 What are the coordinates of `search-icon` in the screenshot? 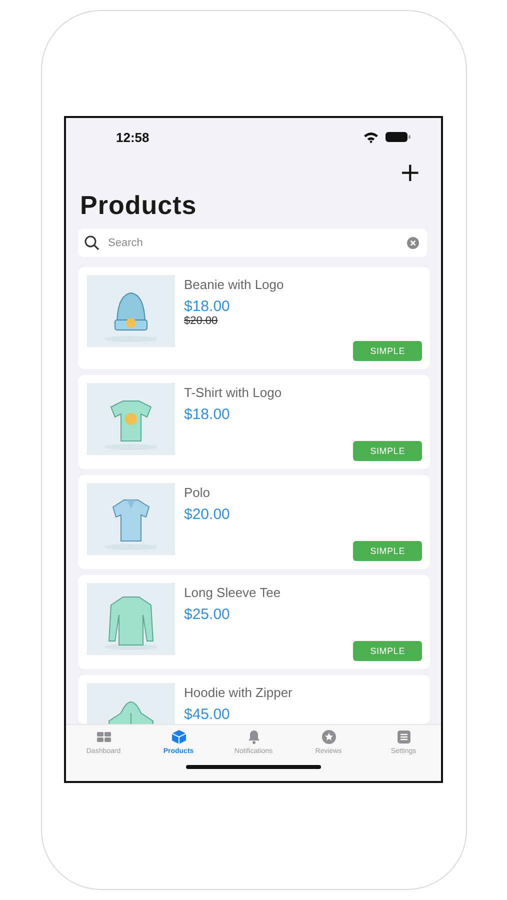 It's located at (92, 243).